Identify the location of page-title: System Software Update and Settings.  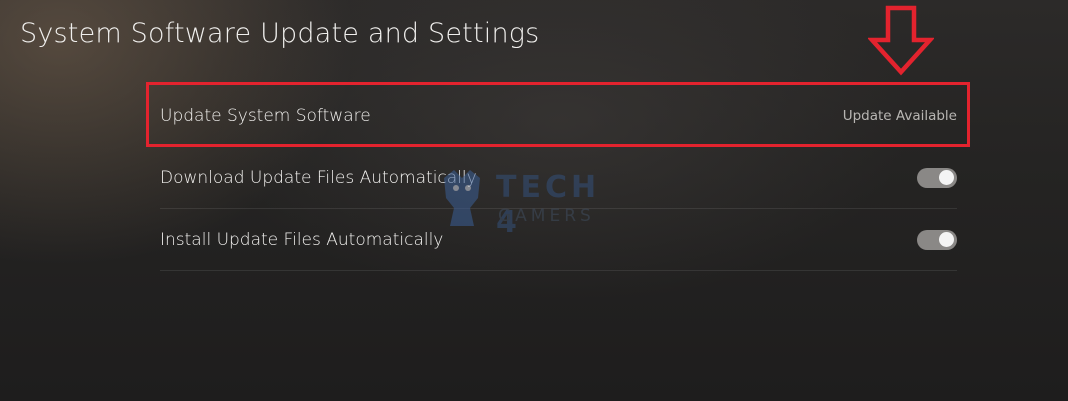
(280, 33).